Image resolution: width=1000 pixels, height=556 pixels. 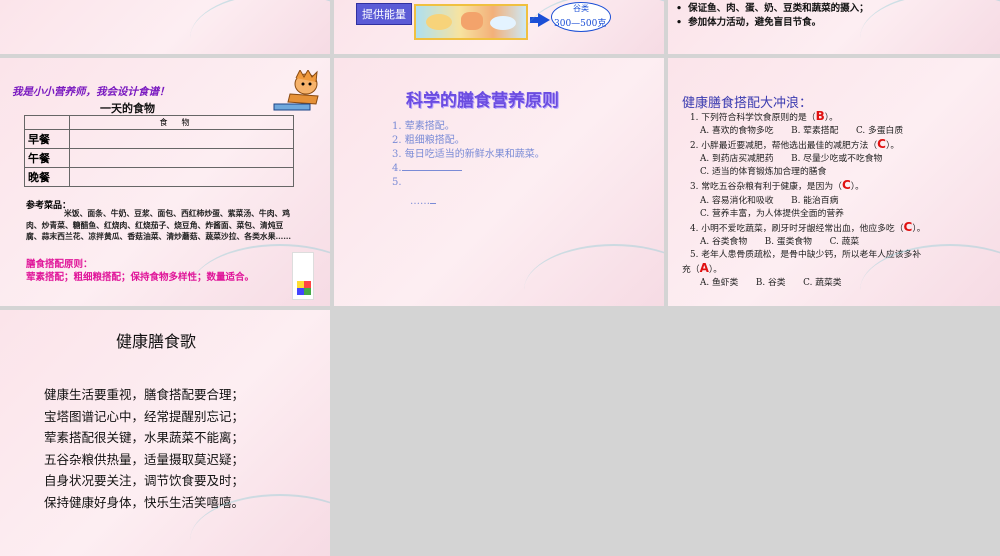 I want to click on slide-thumbnail-3: 保证鱼、肉、蛋、奶、豆类和蔬菜的摄入； 参加体力活动，避免盲目节食。, so click(x=834, y=27).